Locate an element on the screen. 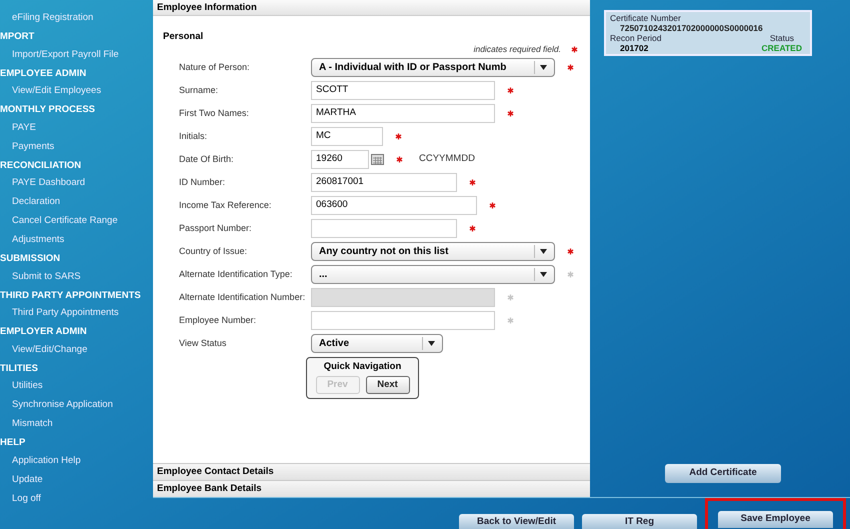  field-label: View Status is located at coordinates (203, 343).